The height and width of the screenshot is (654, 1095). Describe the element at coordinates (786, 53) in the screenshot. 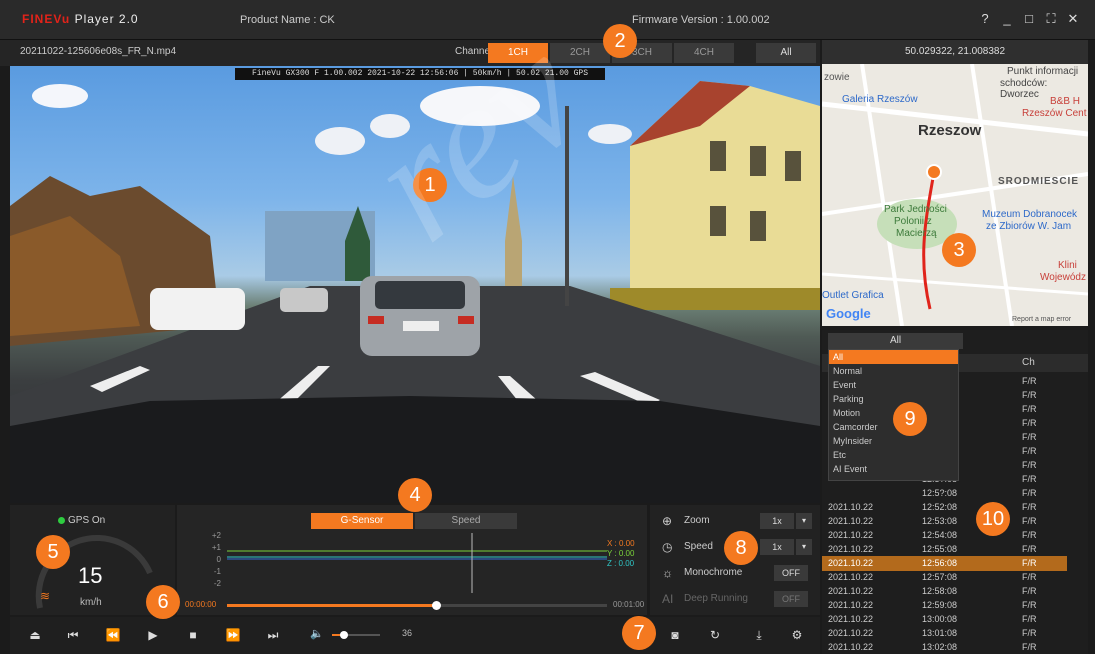

I see `channel-all-button: All` at that location.